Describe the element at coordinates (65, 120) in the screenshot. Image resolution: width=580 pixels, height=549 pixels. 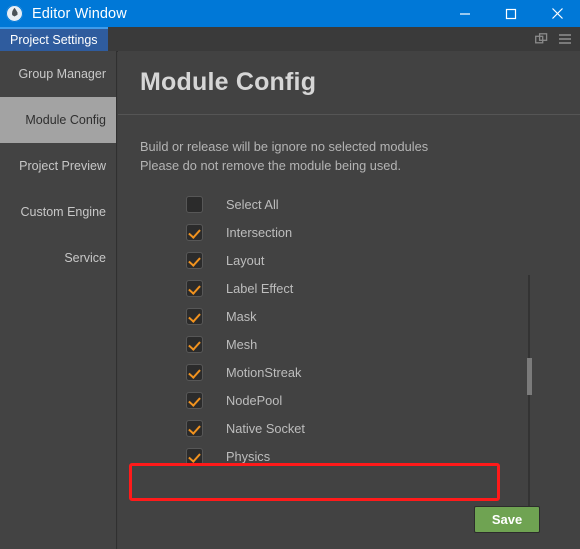
I see `sidebar-item-label: Module Config` at that location.